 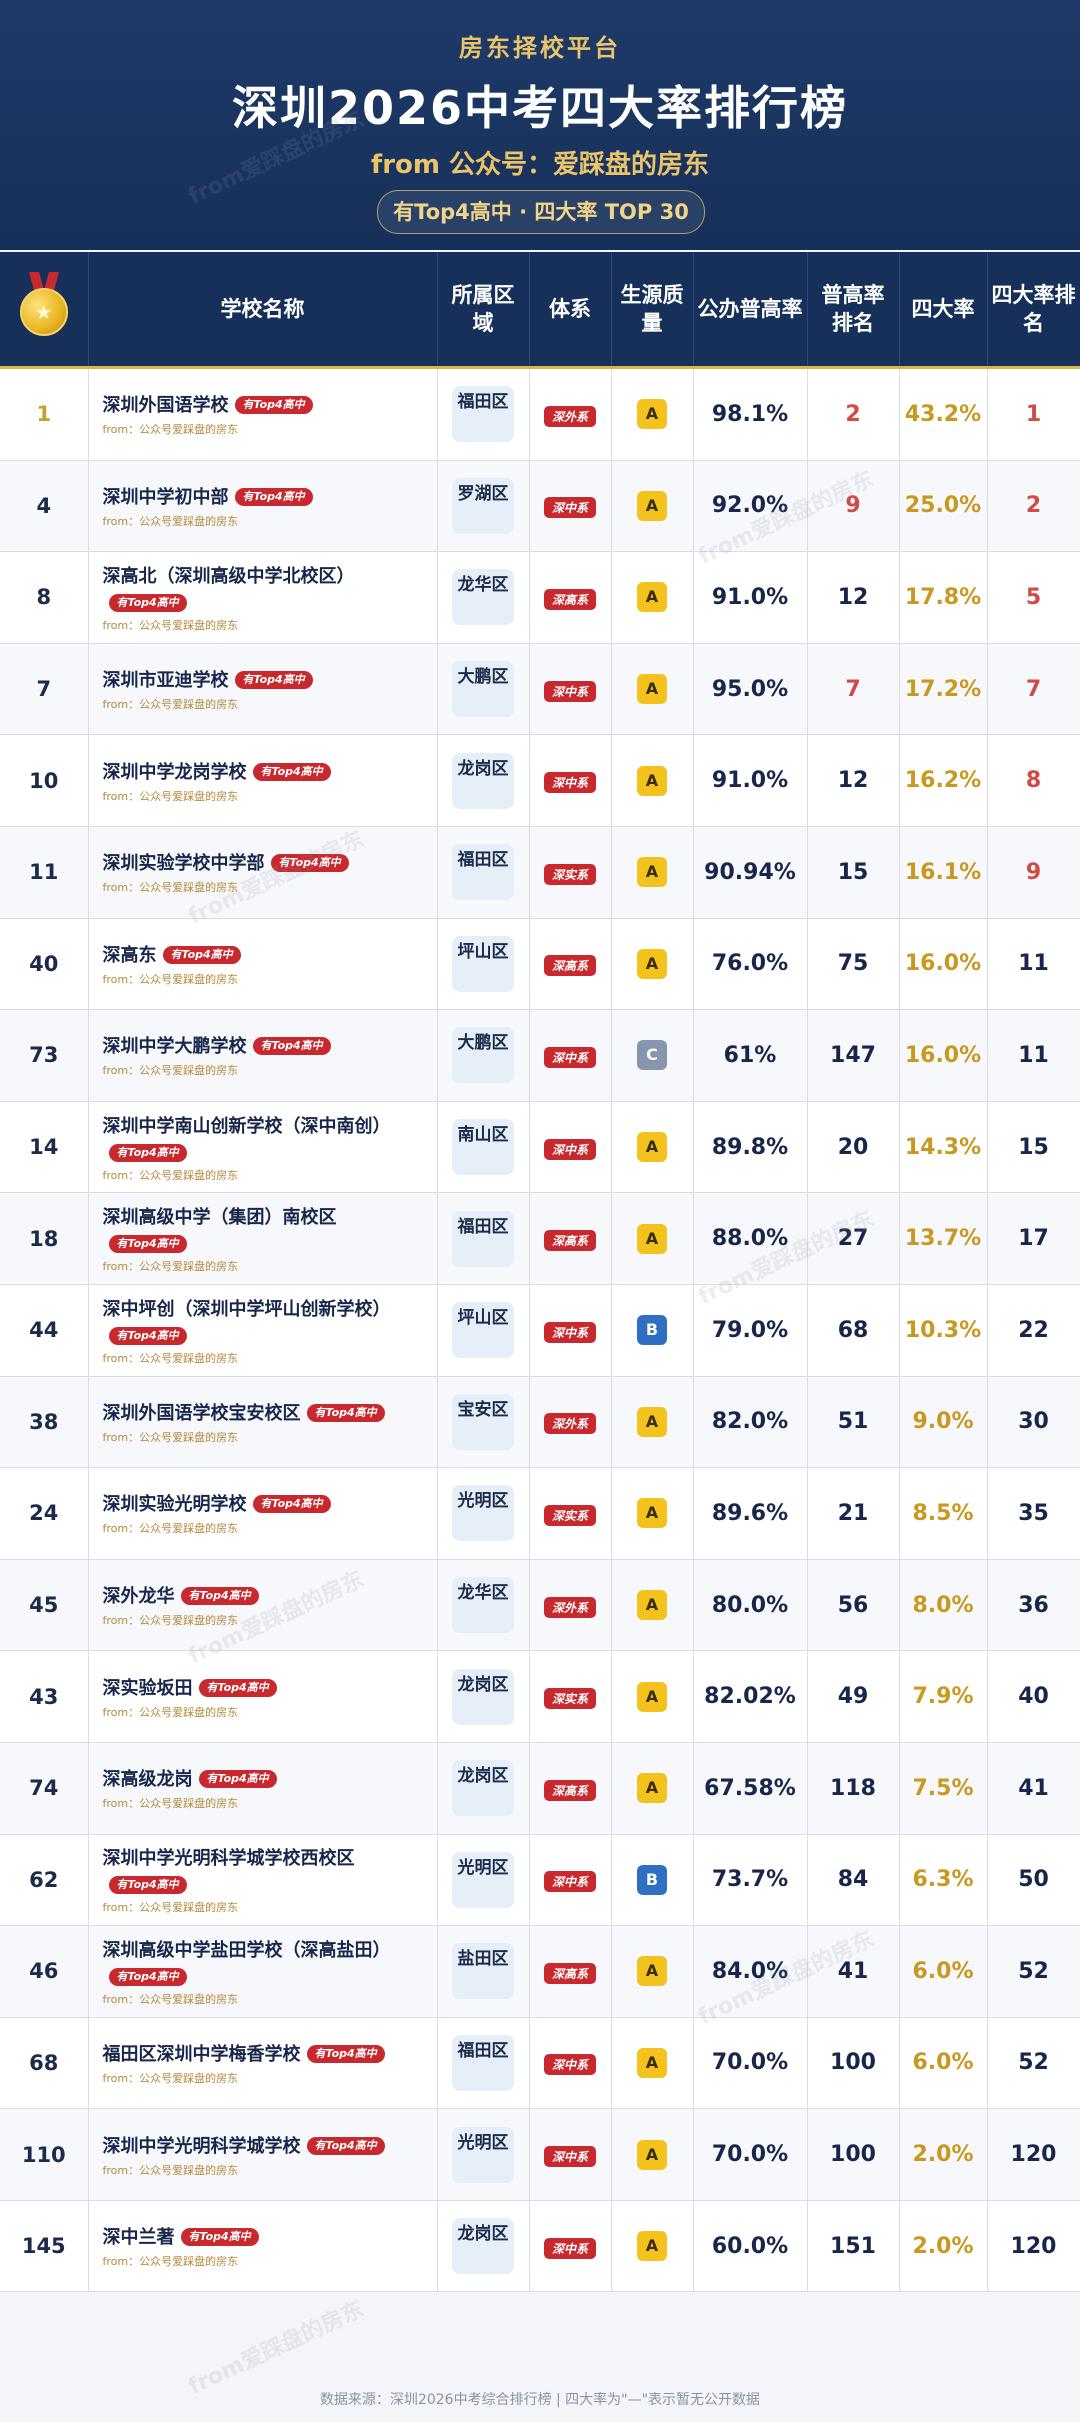 What do you see at coordinates (540, 108) in the screenshot?
I see `page-title: 深圳2026中考四大率排行榜` at bounding box center [540, 108].